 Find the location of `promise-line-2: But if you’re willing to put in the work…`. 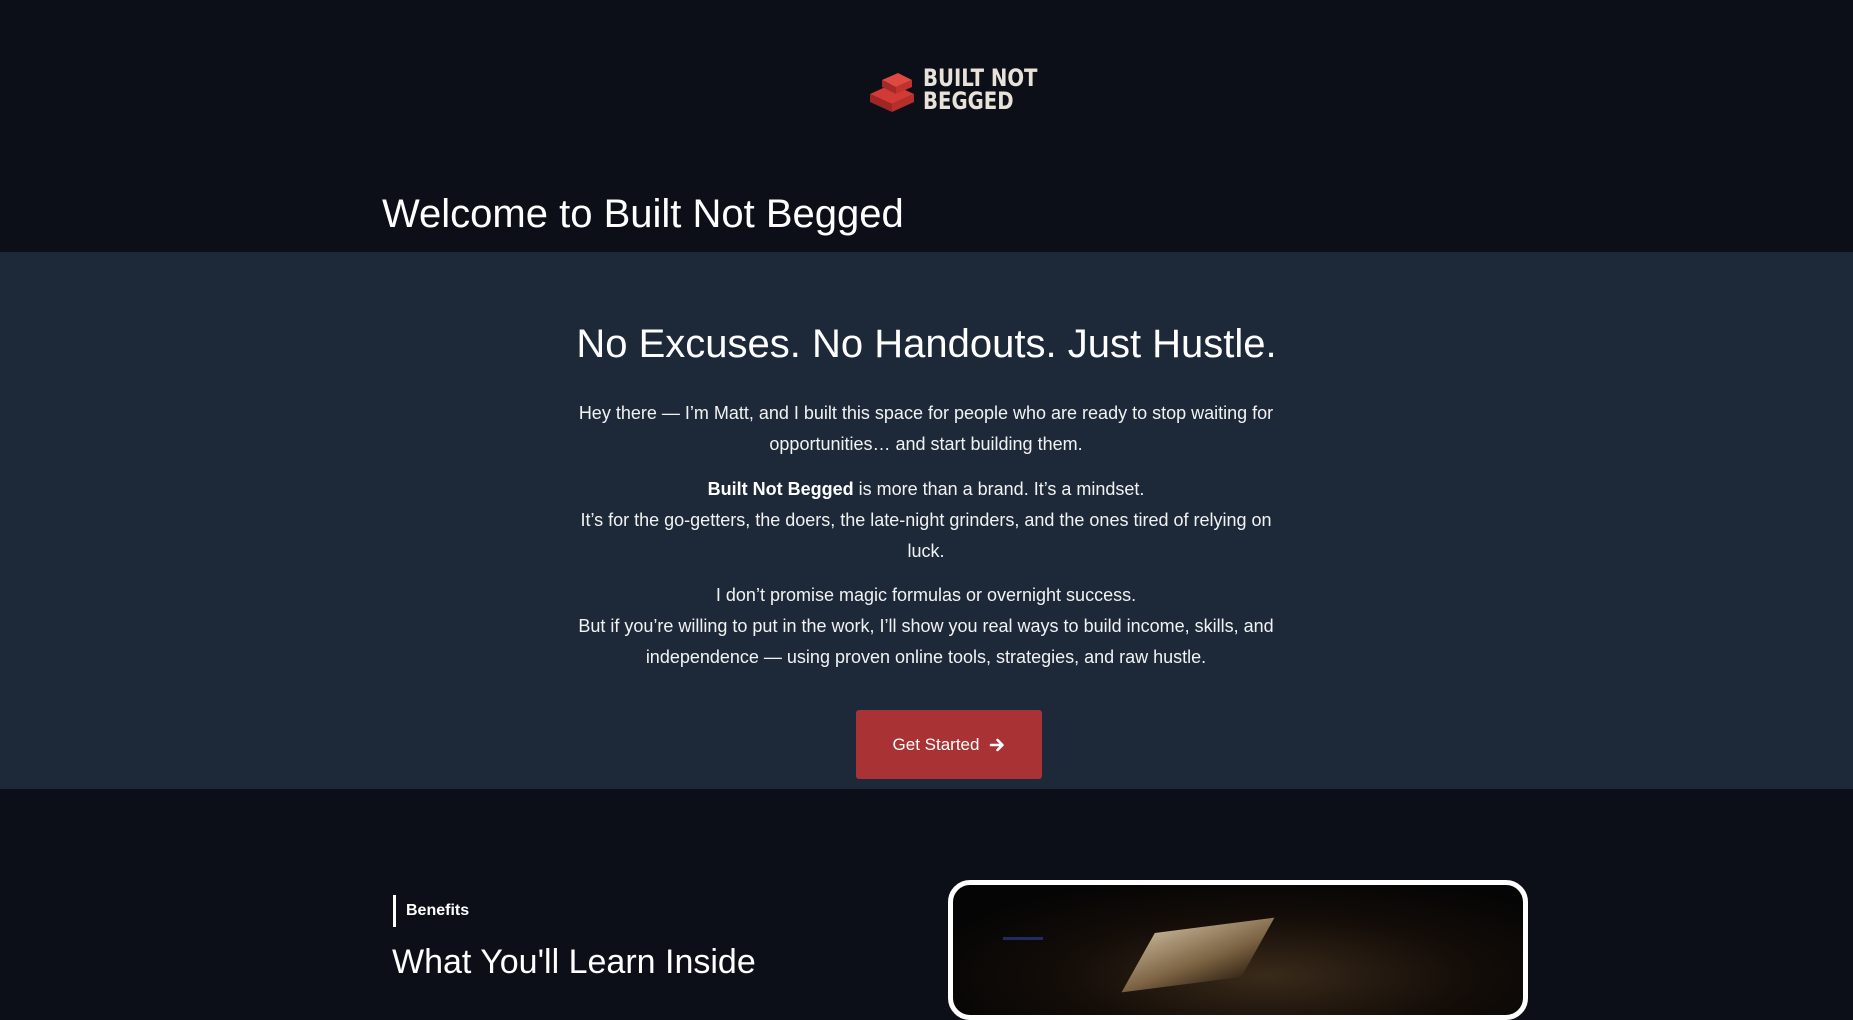

promise-line-2: But if you’re willing to put in the work… is located at coordinates (926, 641).